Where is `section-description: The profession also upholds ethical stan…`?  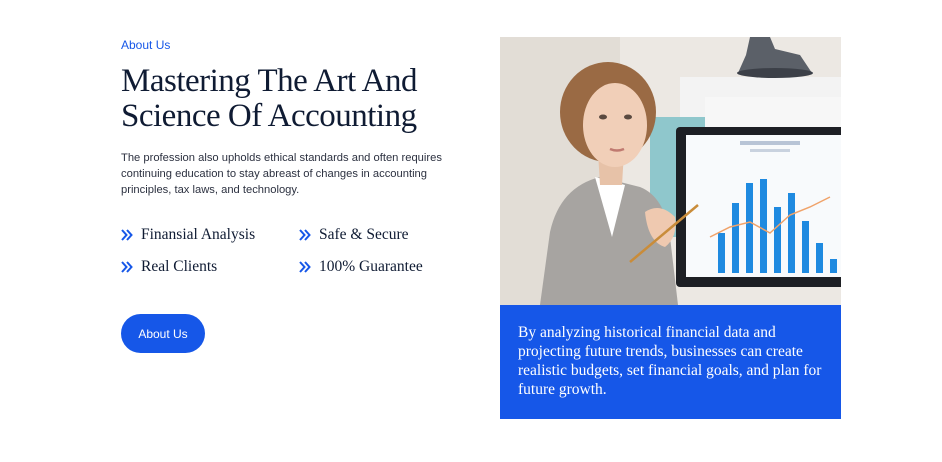
section-description: The profession also upholds ethical stan… is located at coordinates (281, 174).